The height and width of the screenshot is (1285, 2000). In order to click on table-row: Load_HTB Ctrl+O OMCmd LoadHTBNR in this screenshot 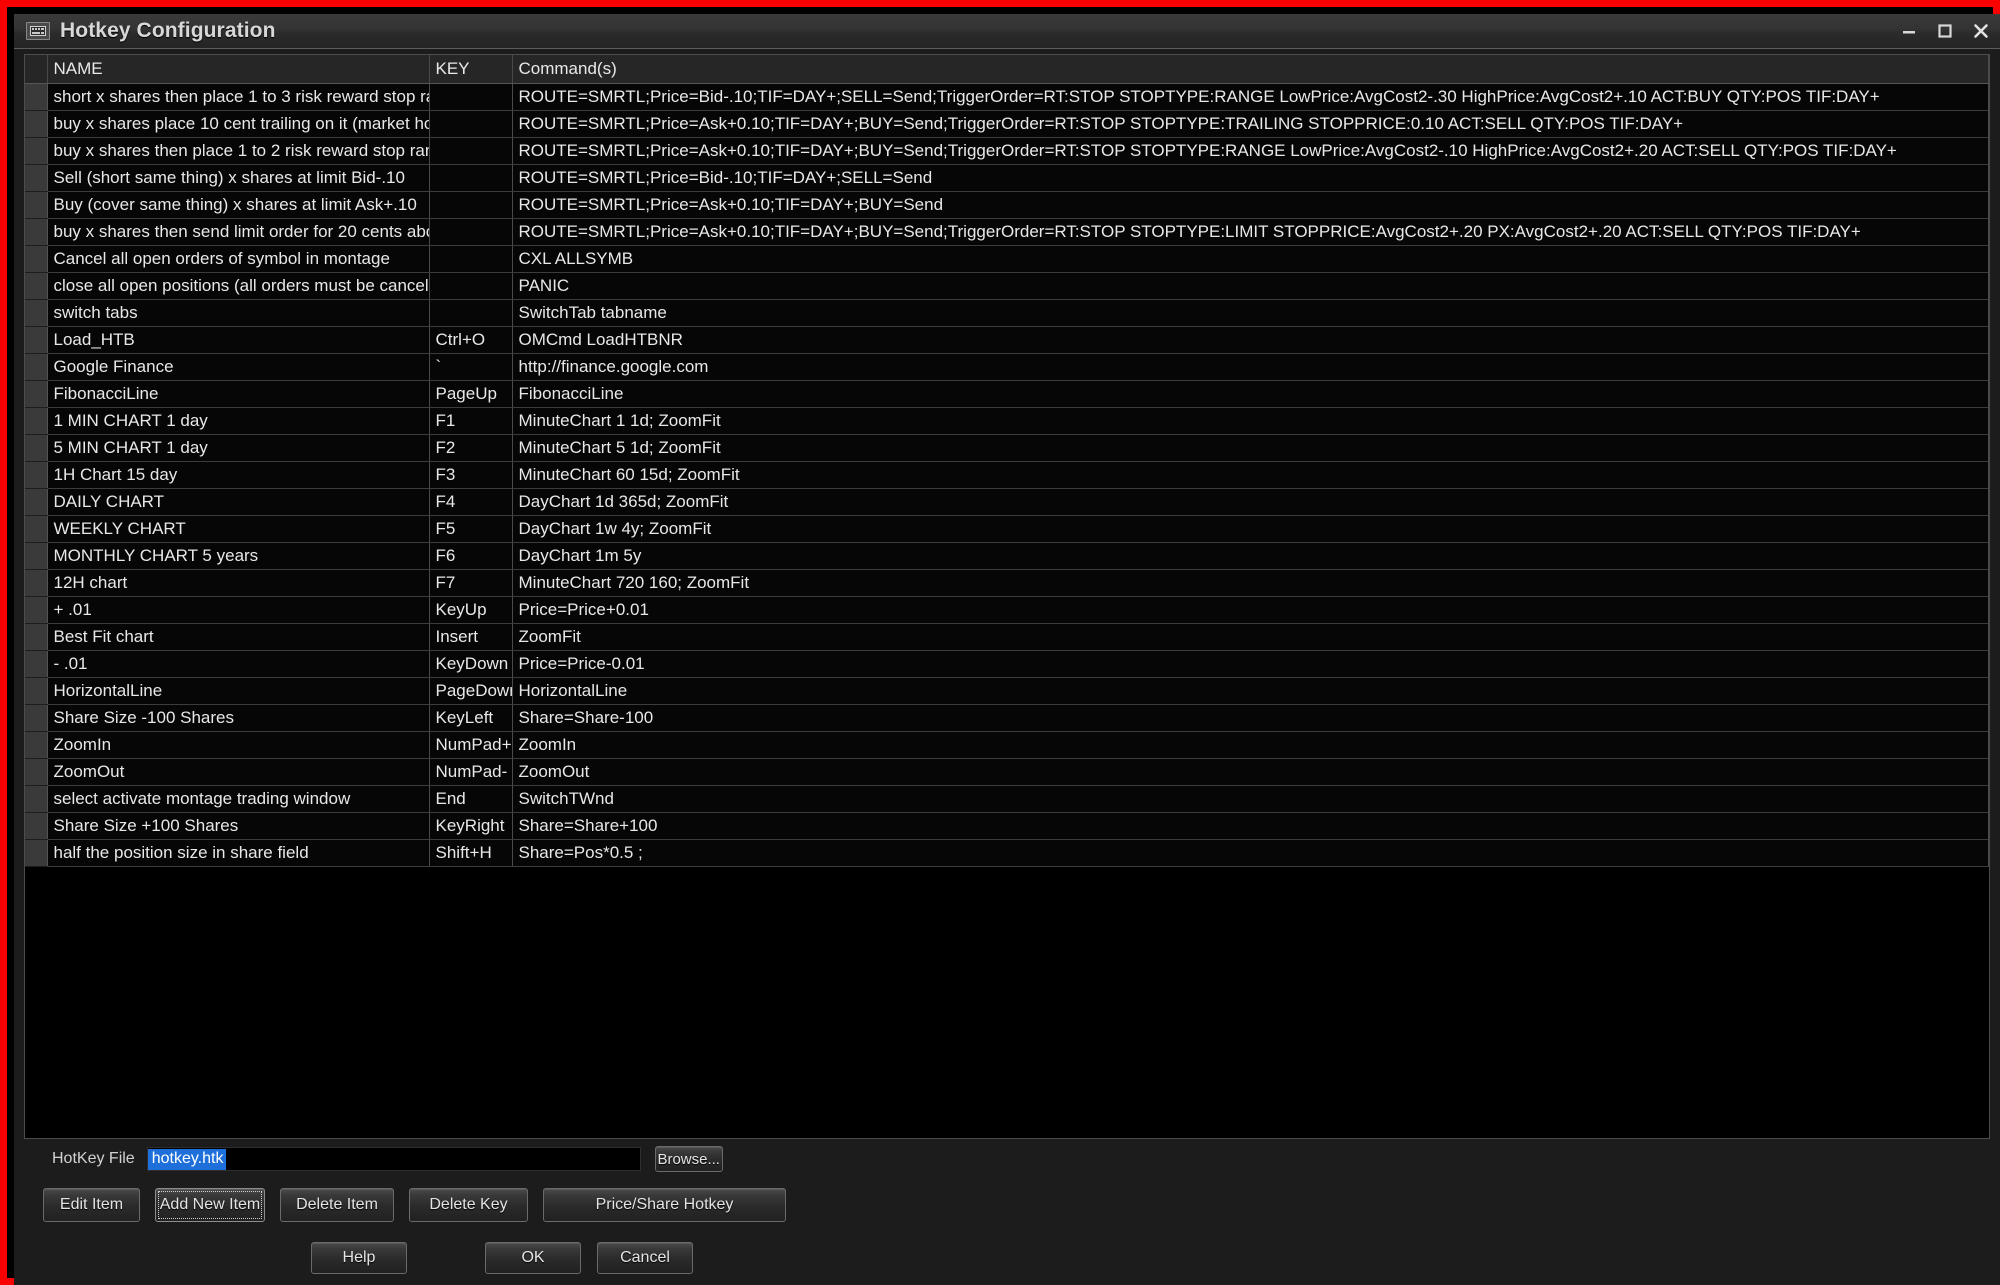, I will do `click(1007, 340)`.